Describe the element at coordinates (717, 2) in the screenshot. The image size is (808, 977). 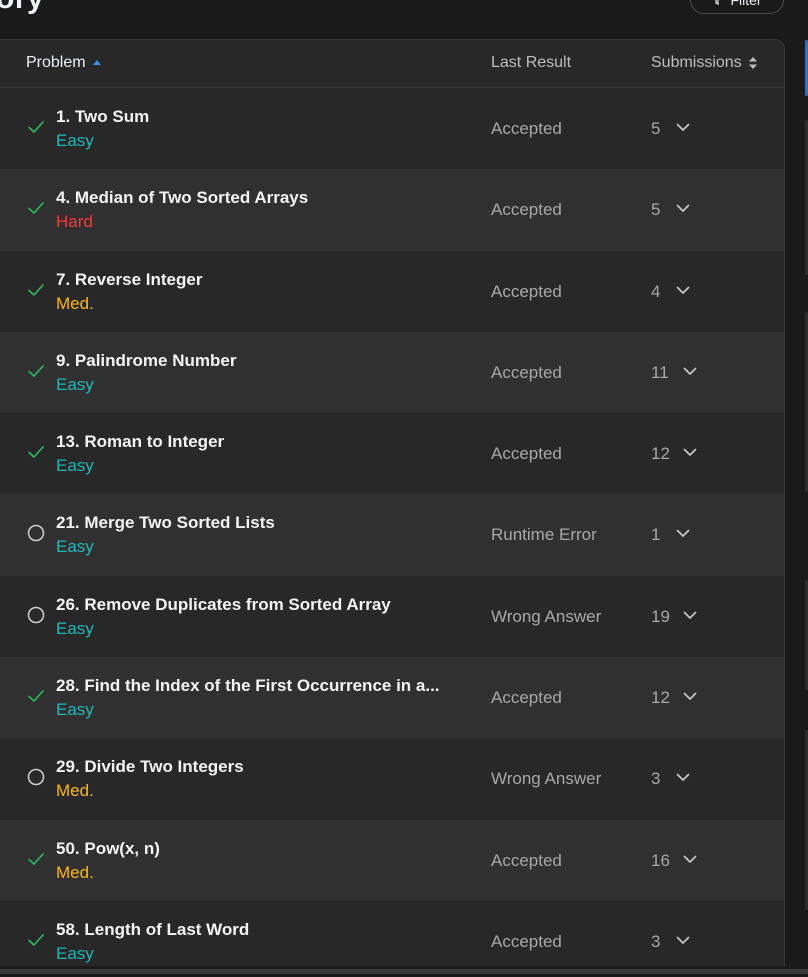
I see `filter-icon` at that location.